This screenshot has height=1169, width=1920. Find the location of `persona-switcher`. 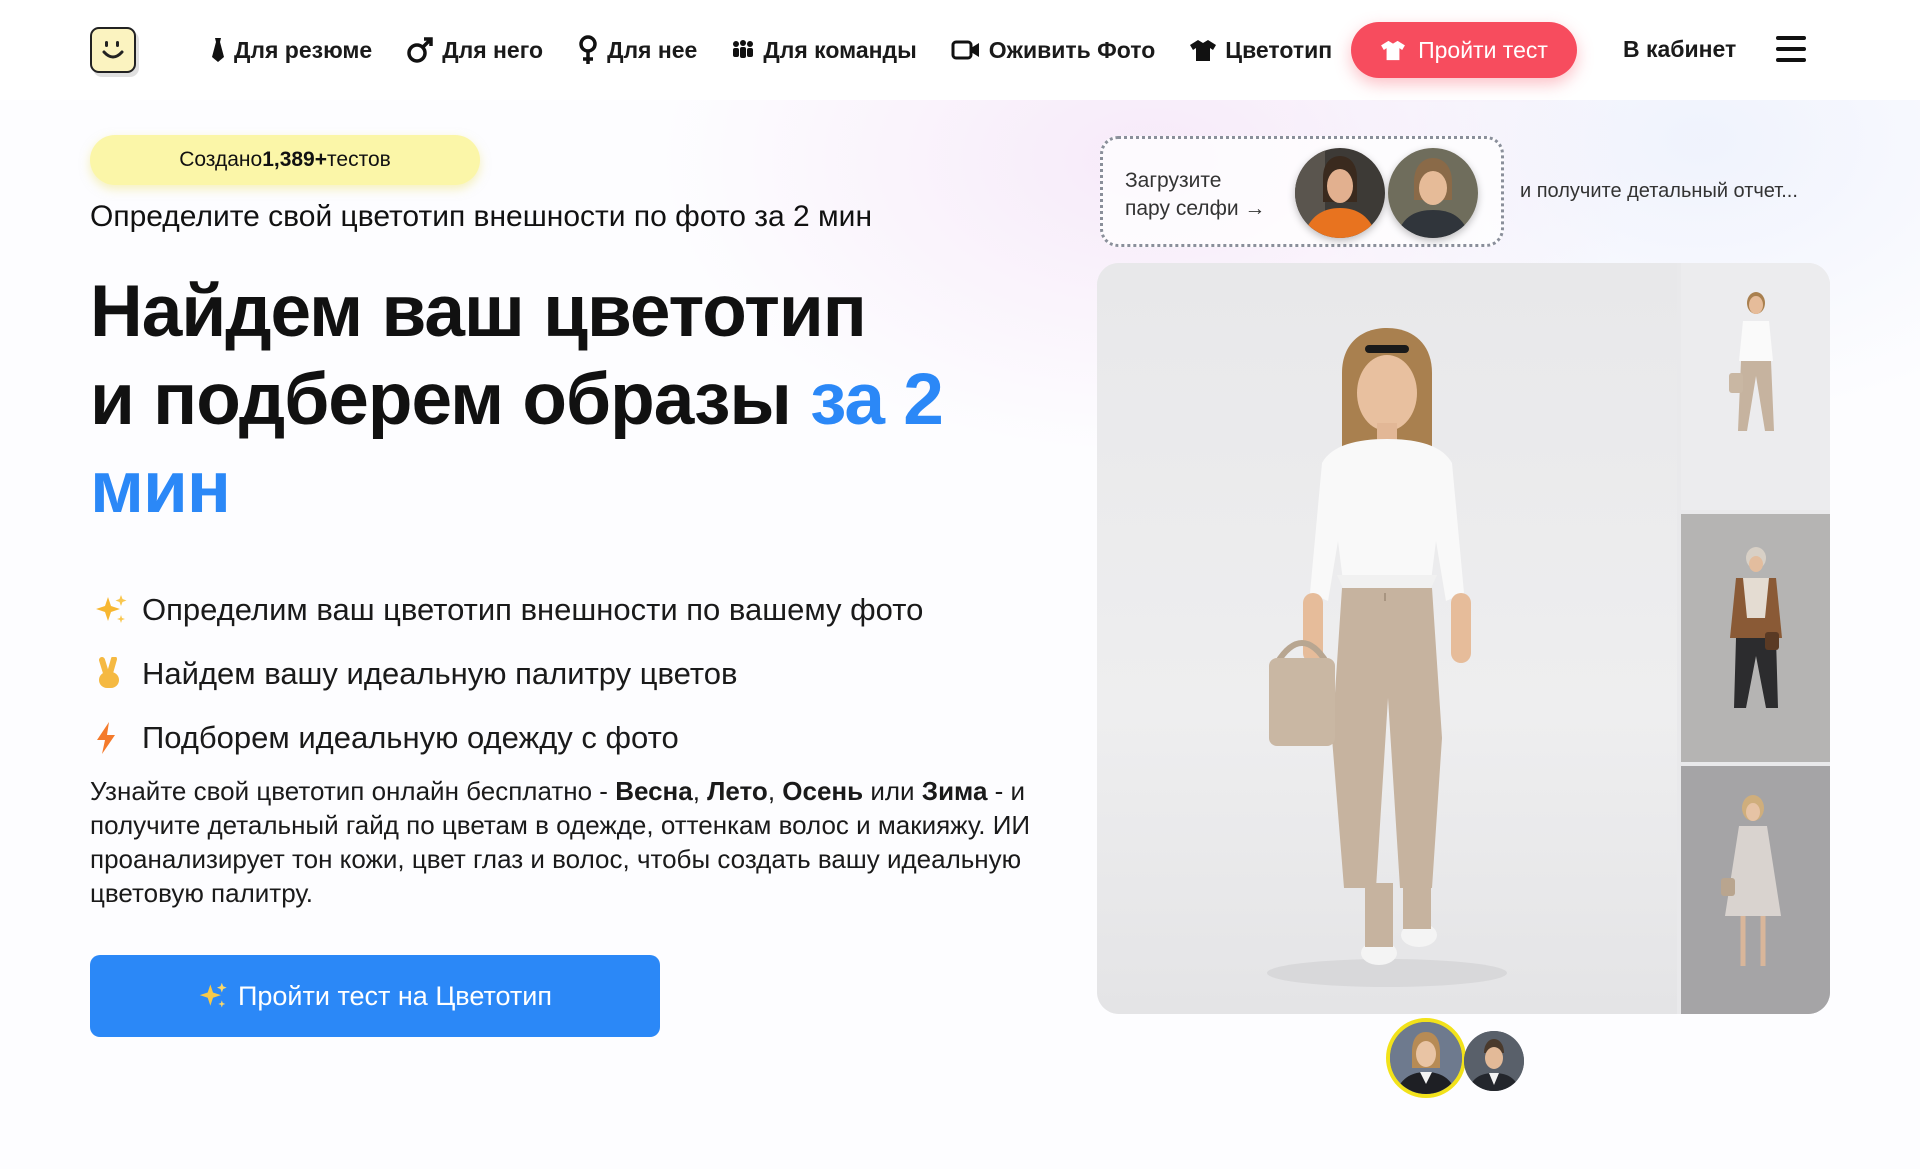

persona-switcher is located at coordinates (1456, 1058).